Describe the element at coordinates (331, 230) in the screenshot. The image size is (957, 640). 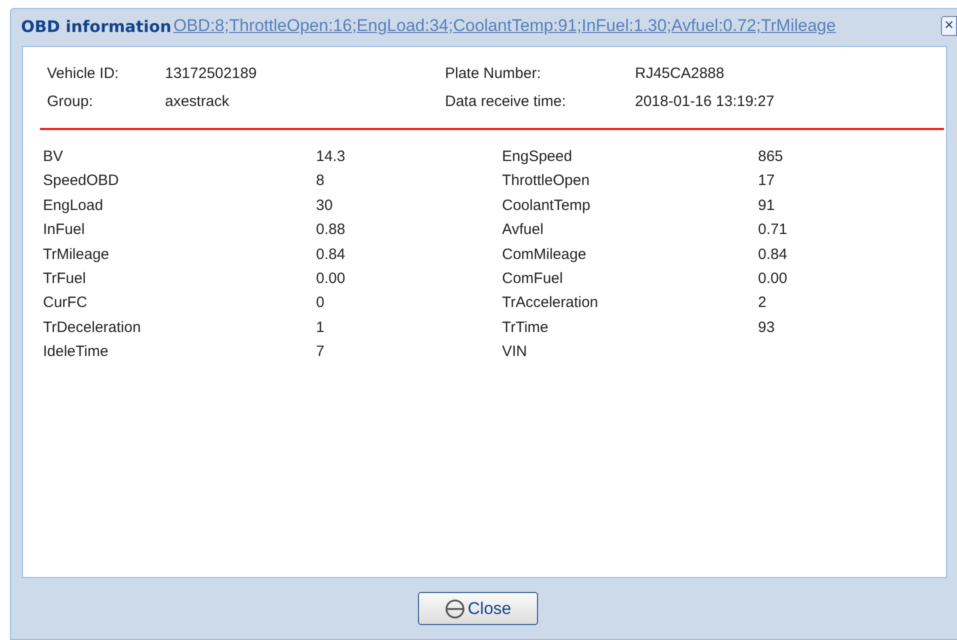
I see `reading-value: 0.88` at that location.